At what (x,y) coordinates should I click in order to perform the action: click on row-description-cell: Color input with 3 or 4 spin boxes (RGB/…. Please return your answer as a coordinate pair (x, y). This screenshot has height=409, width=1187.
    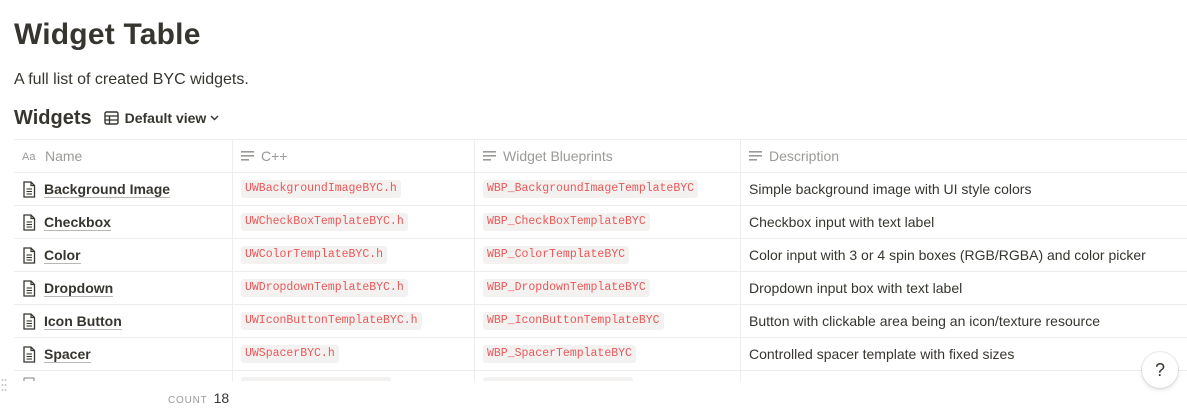
    Looking at the image, I should click on (964, 255).